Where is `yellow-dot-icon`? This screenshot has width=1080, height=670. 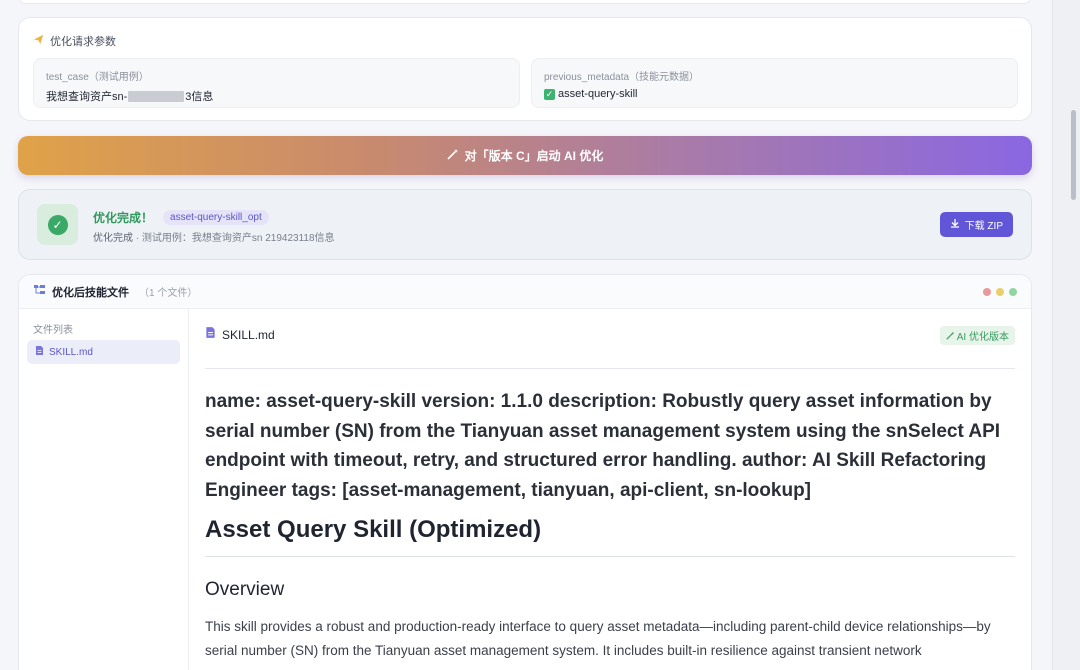
yellow-dot-icon is located at coordinates (1000, 292).